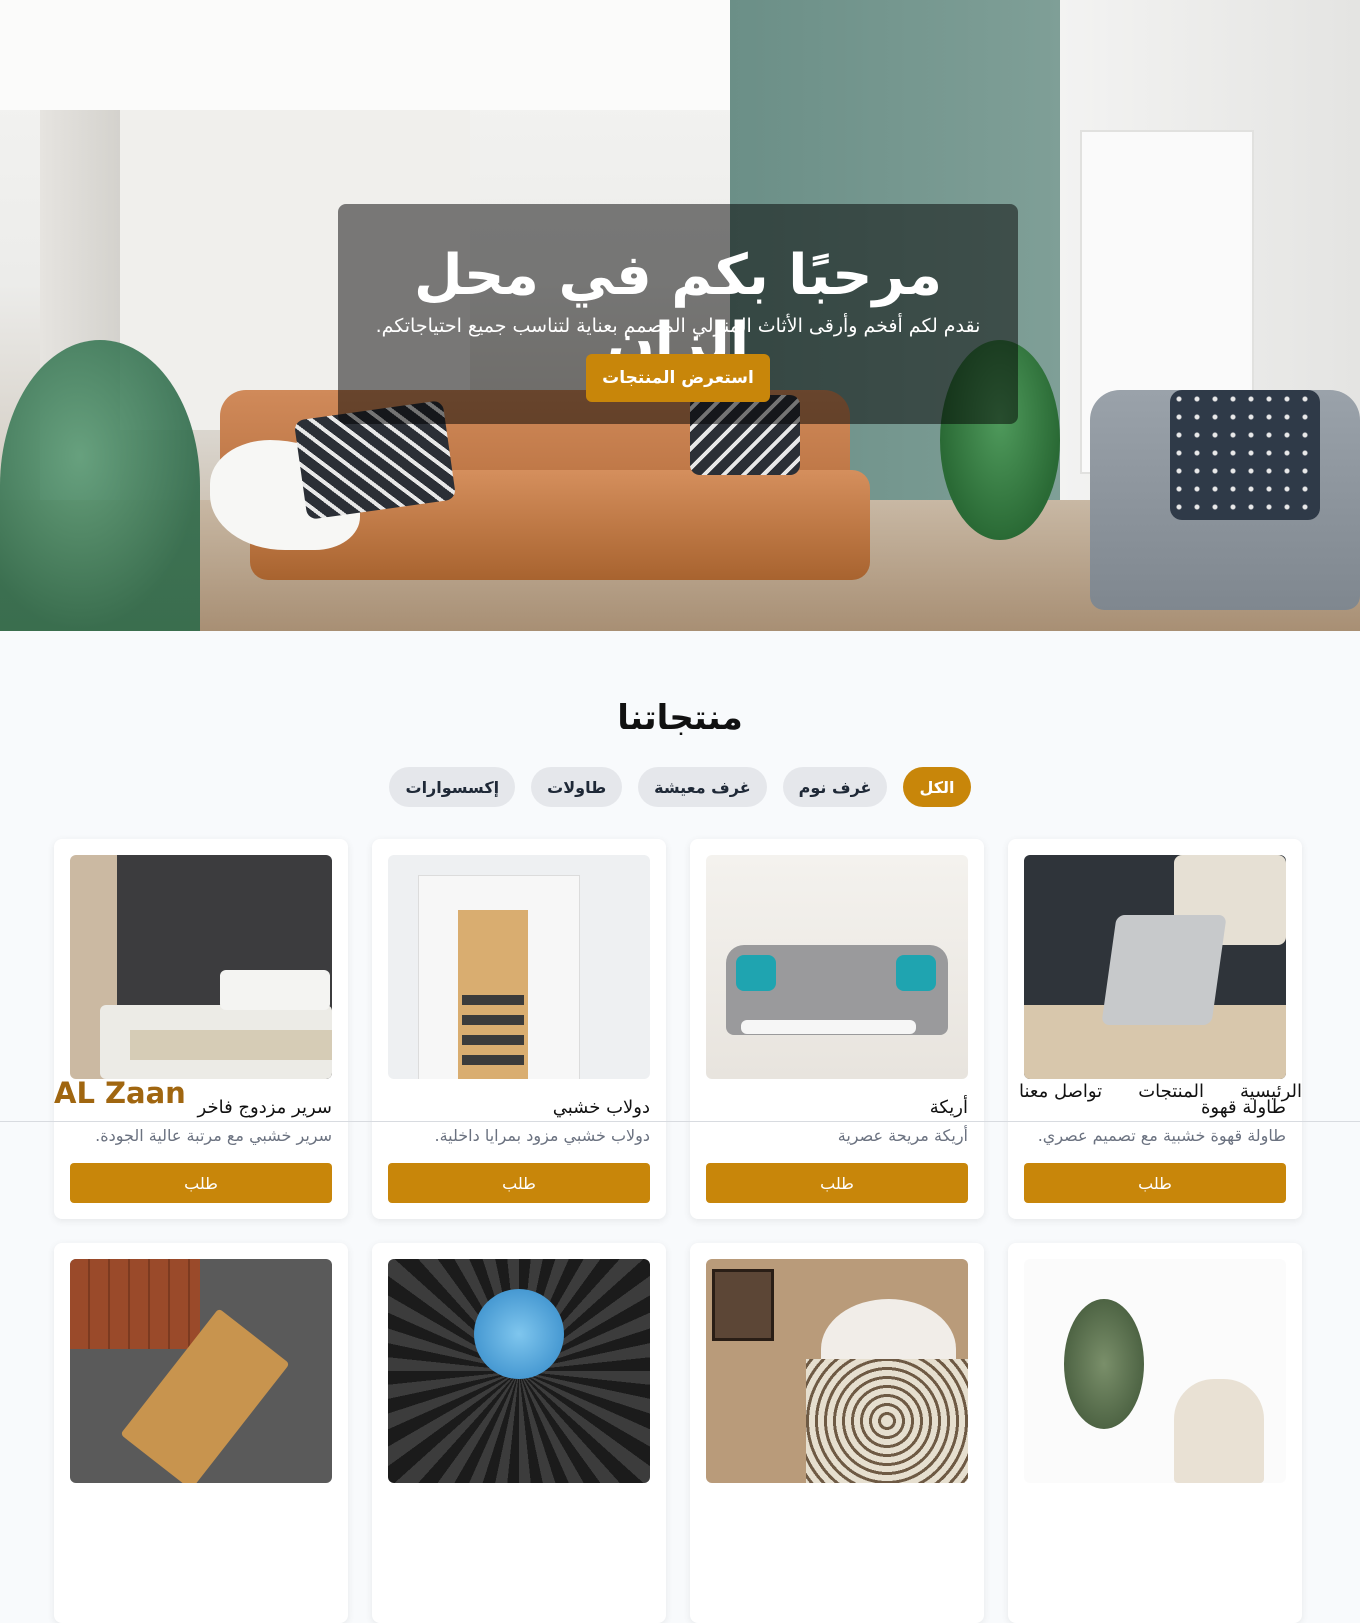 This screenshot has height=1623, width=1360. What do you see at coordinates (1271, 1092) in the screenshot?
I see `nav-home: الرئيسية` at bounding box center [1271, 1092].